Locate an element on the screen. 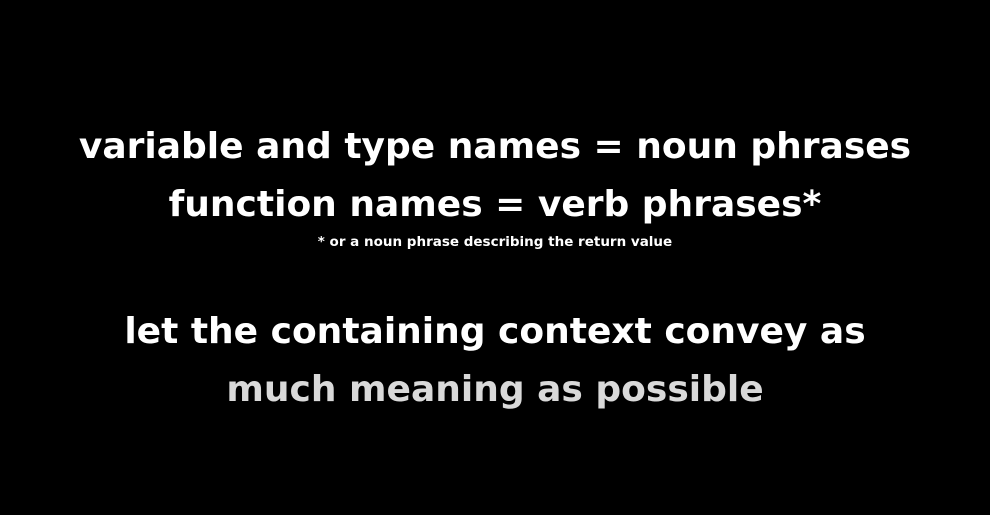 The height and width of the screenshot is (515, 990). context-line-2: much meaning as possible is located at coordinates (495, 389).